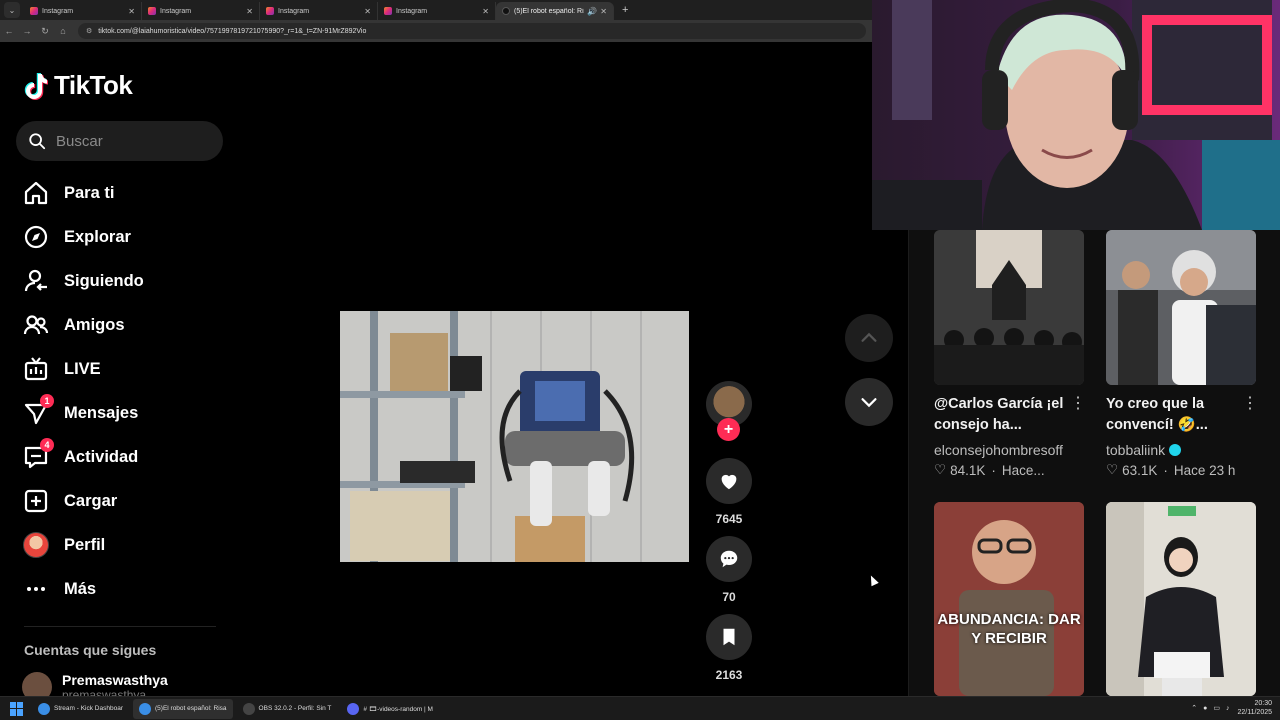  I want to click on network-icon: ▭, so click(1216, 708).